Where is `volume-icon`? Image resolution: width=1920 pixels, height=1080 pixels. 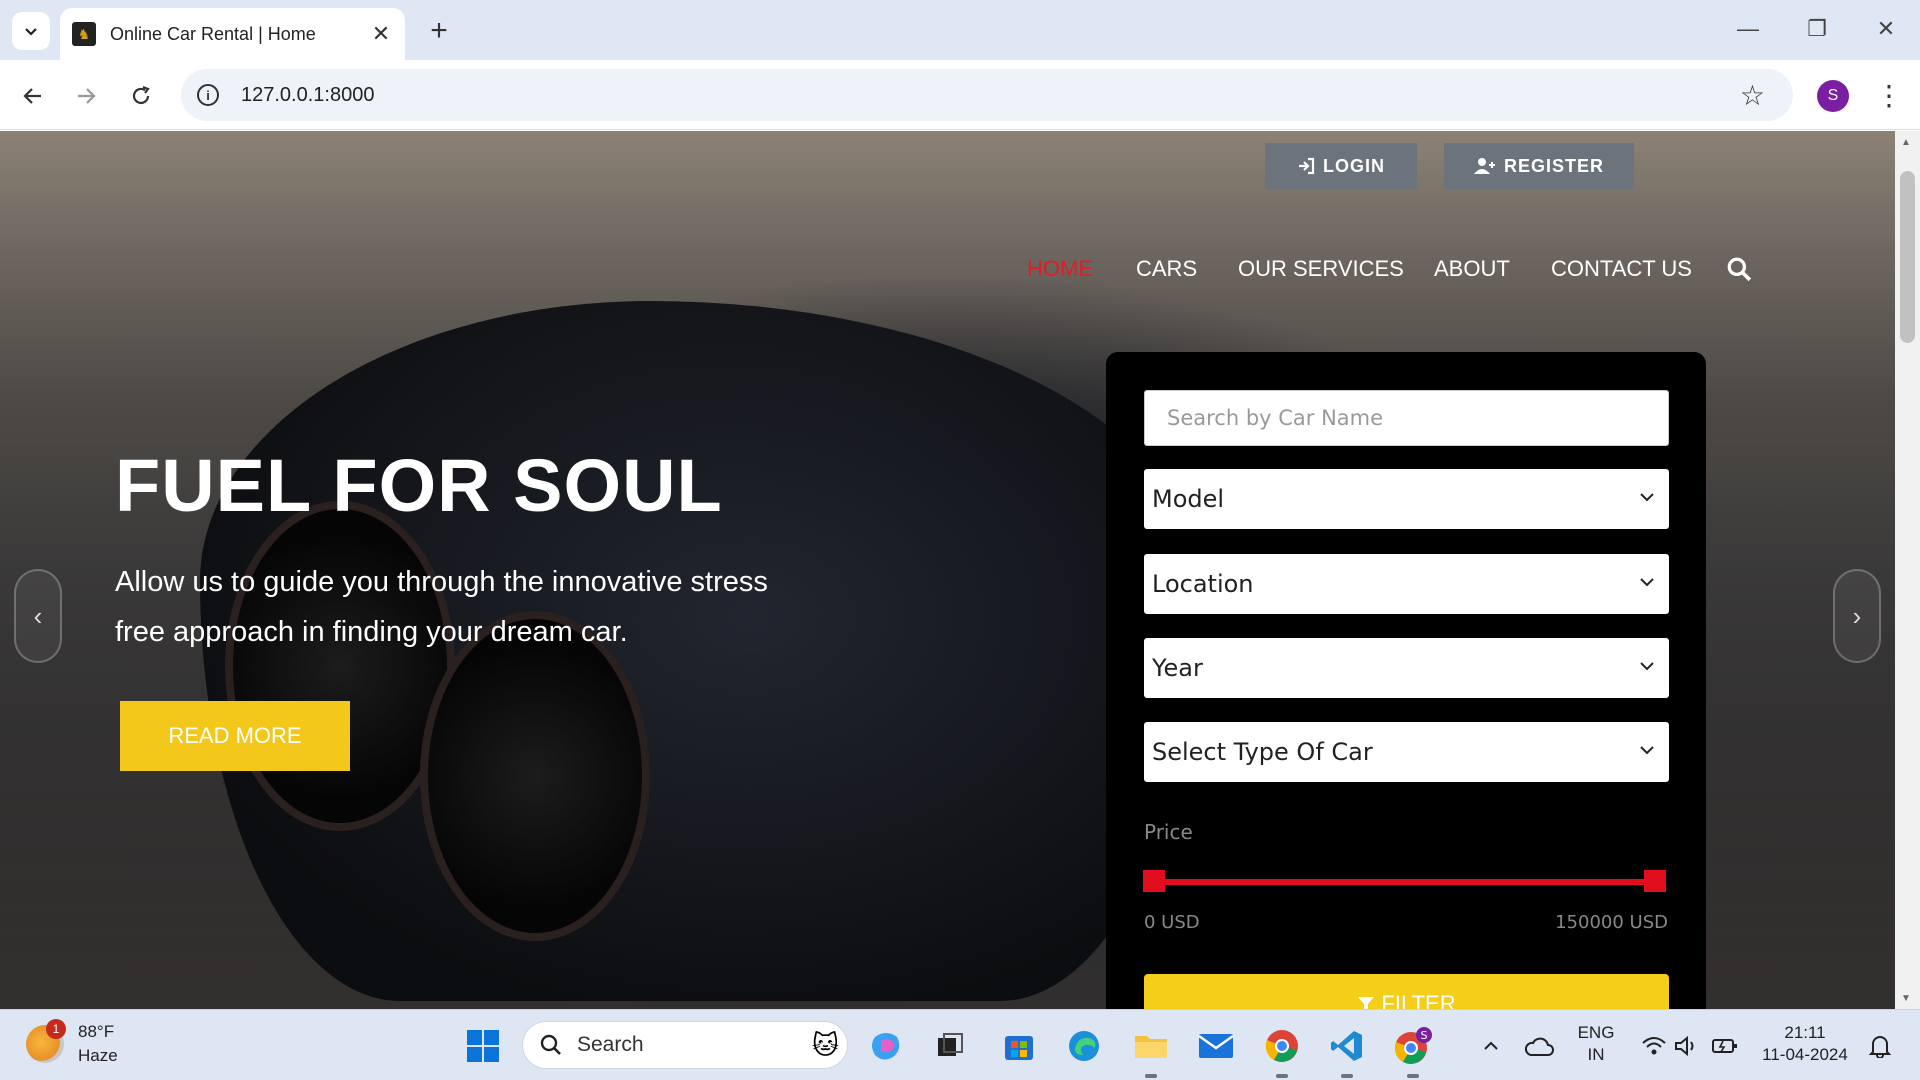 volume-icon is located at coordinates (1687, 1046).